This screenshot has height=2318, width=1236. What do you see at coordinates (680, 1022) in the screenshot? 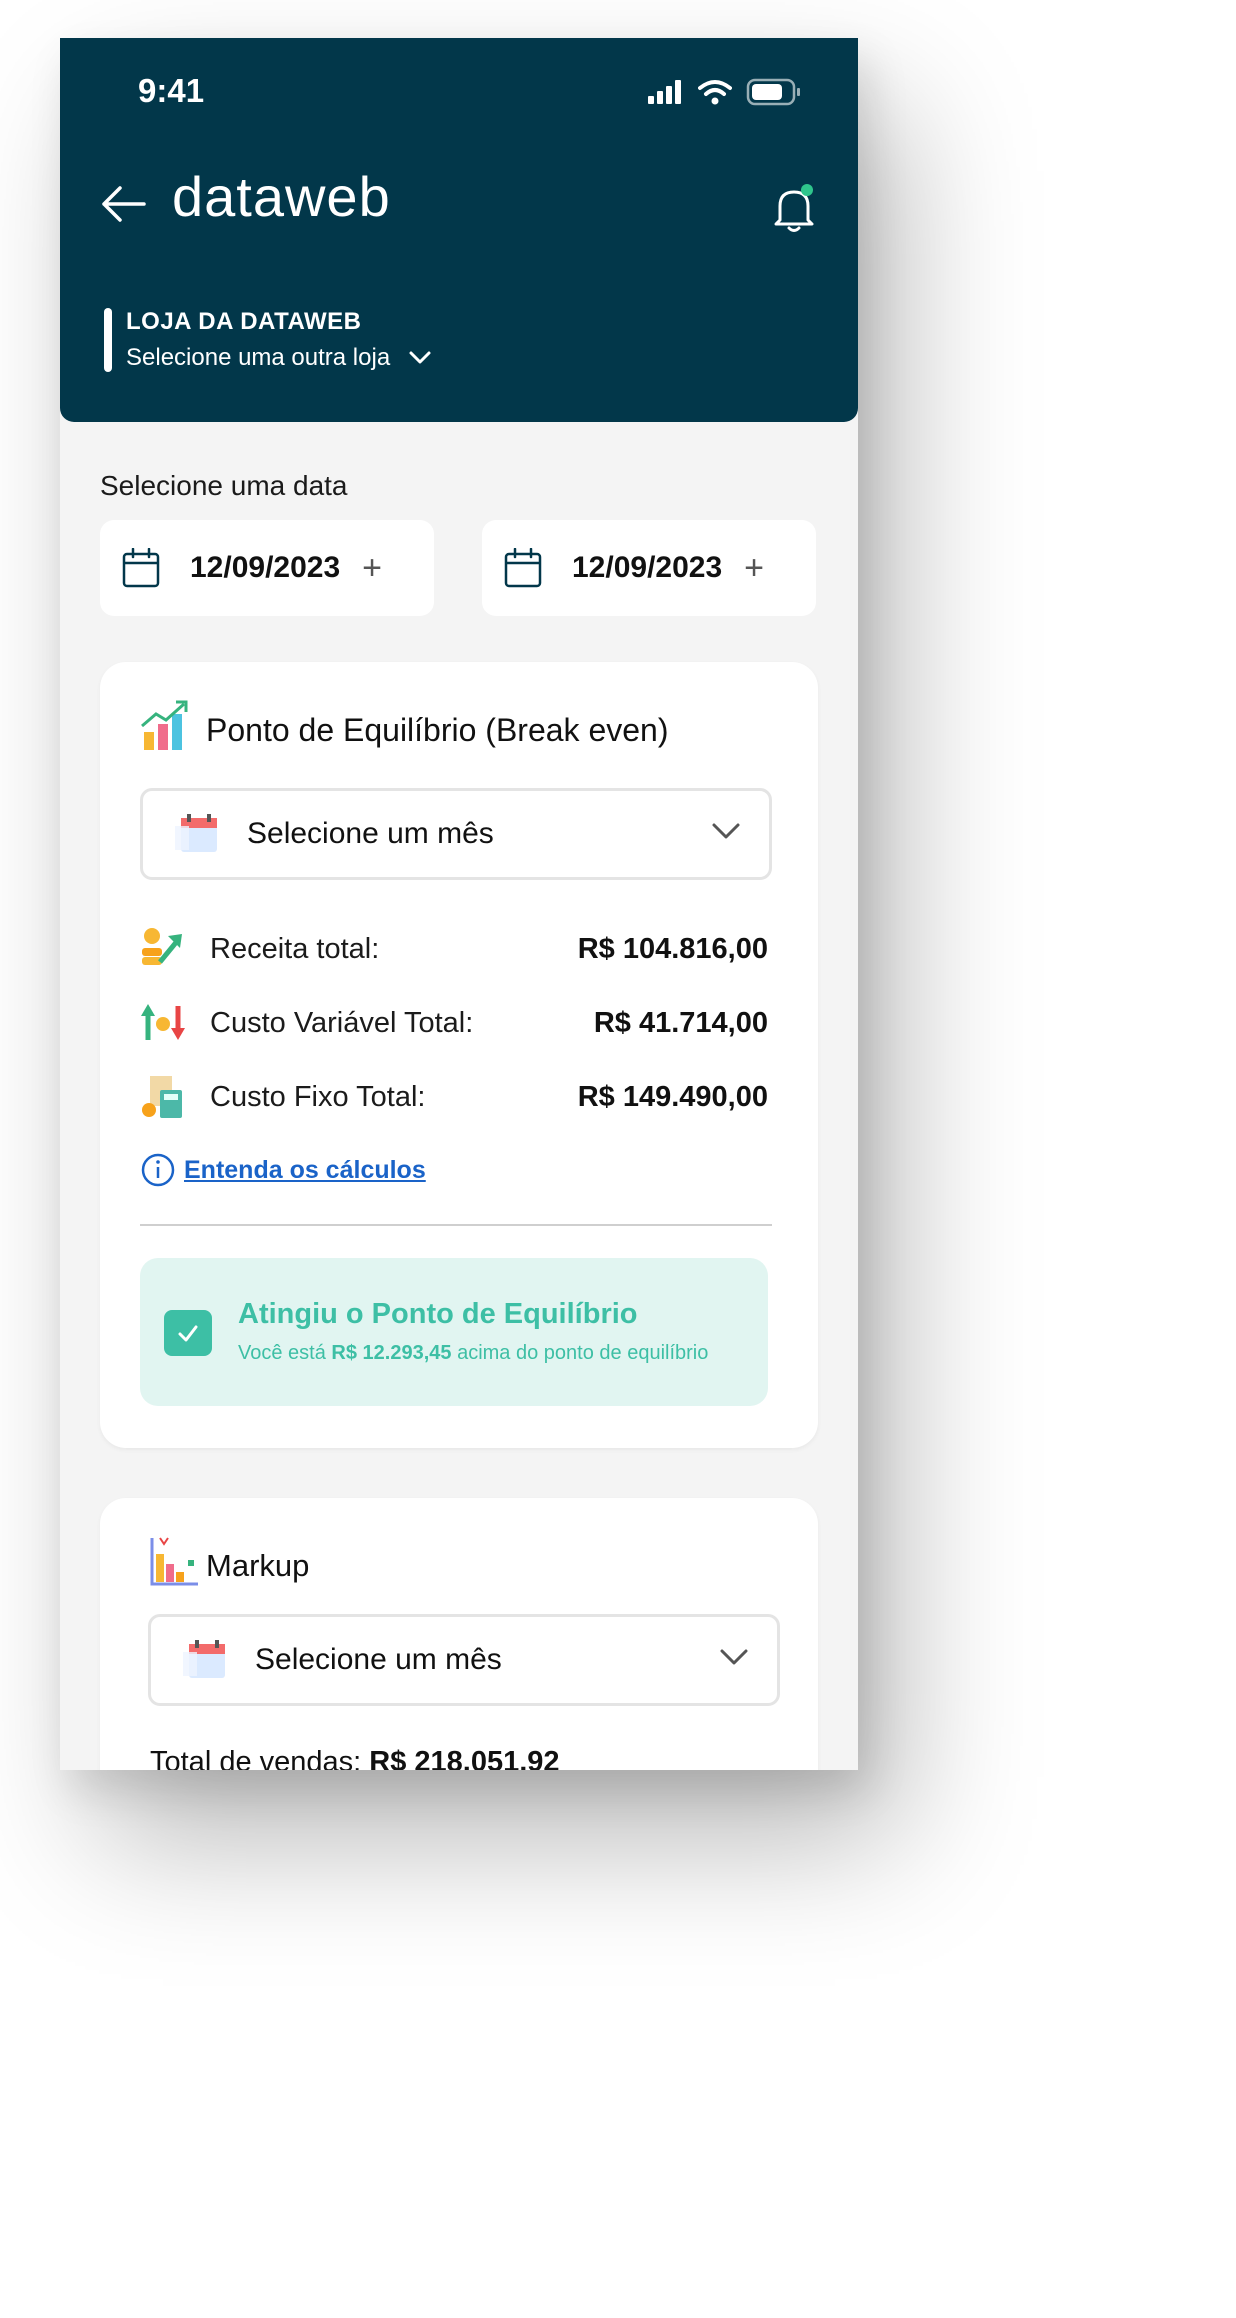
I see `metric-variable-cost-value: R$ 41.714,00` at bounding box center [680, 1022].